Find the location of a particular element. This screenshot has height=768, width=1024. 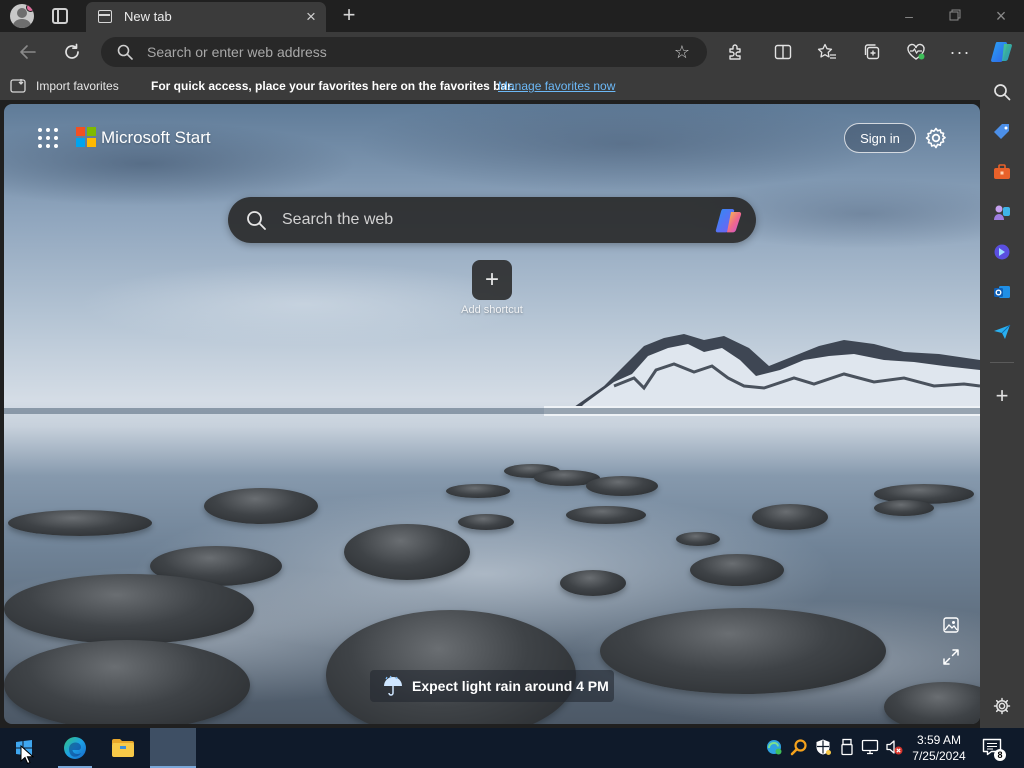

split-screen-icon is located at coordinates (783, 52).